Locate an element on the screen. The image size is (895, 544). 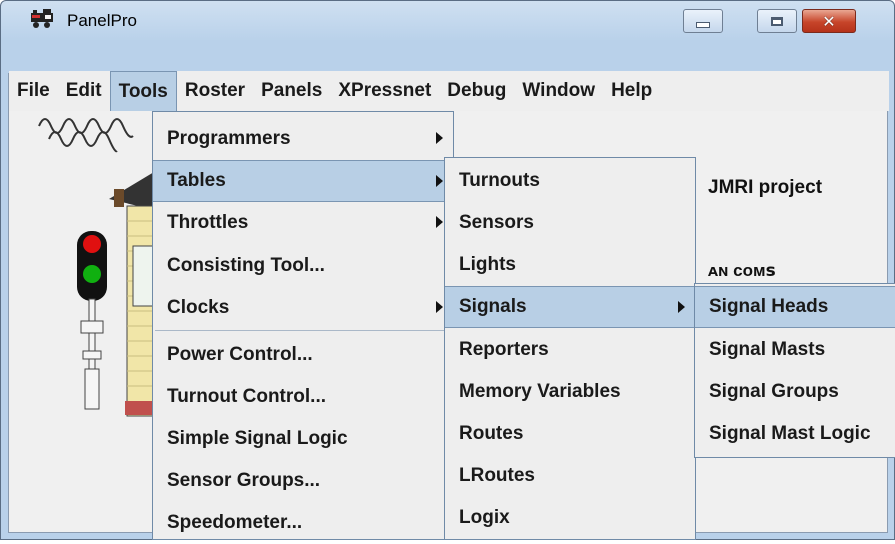
tools-item-throttles: Throttles is located at coordinates (303, 223).